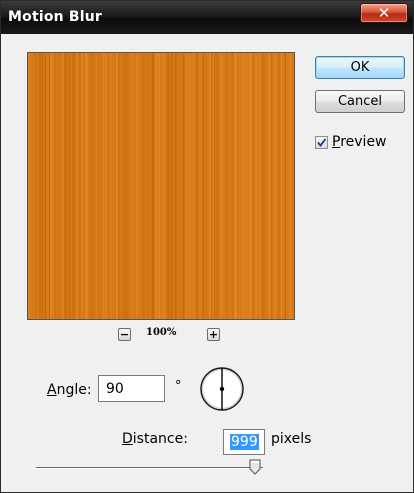 This screenshot has height=493, width=414. I want to click on angle-label-rest: ngle:, so click(74, 390).